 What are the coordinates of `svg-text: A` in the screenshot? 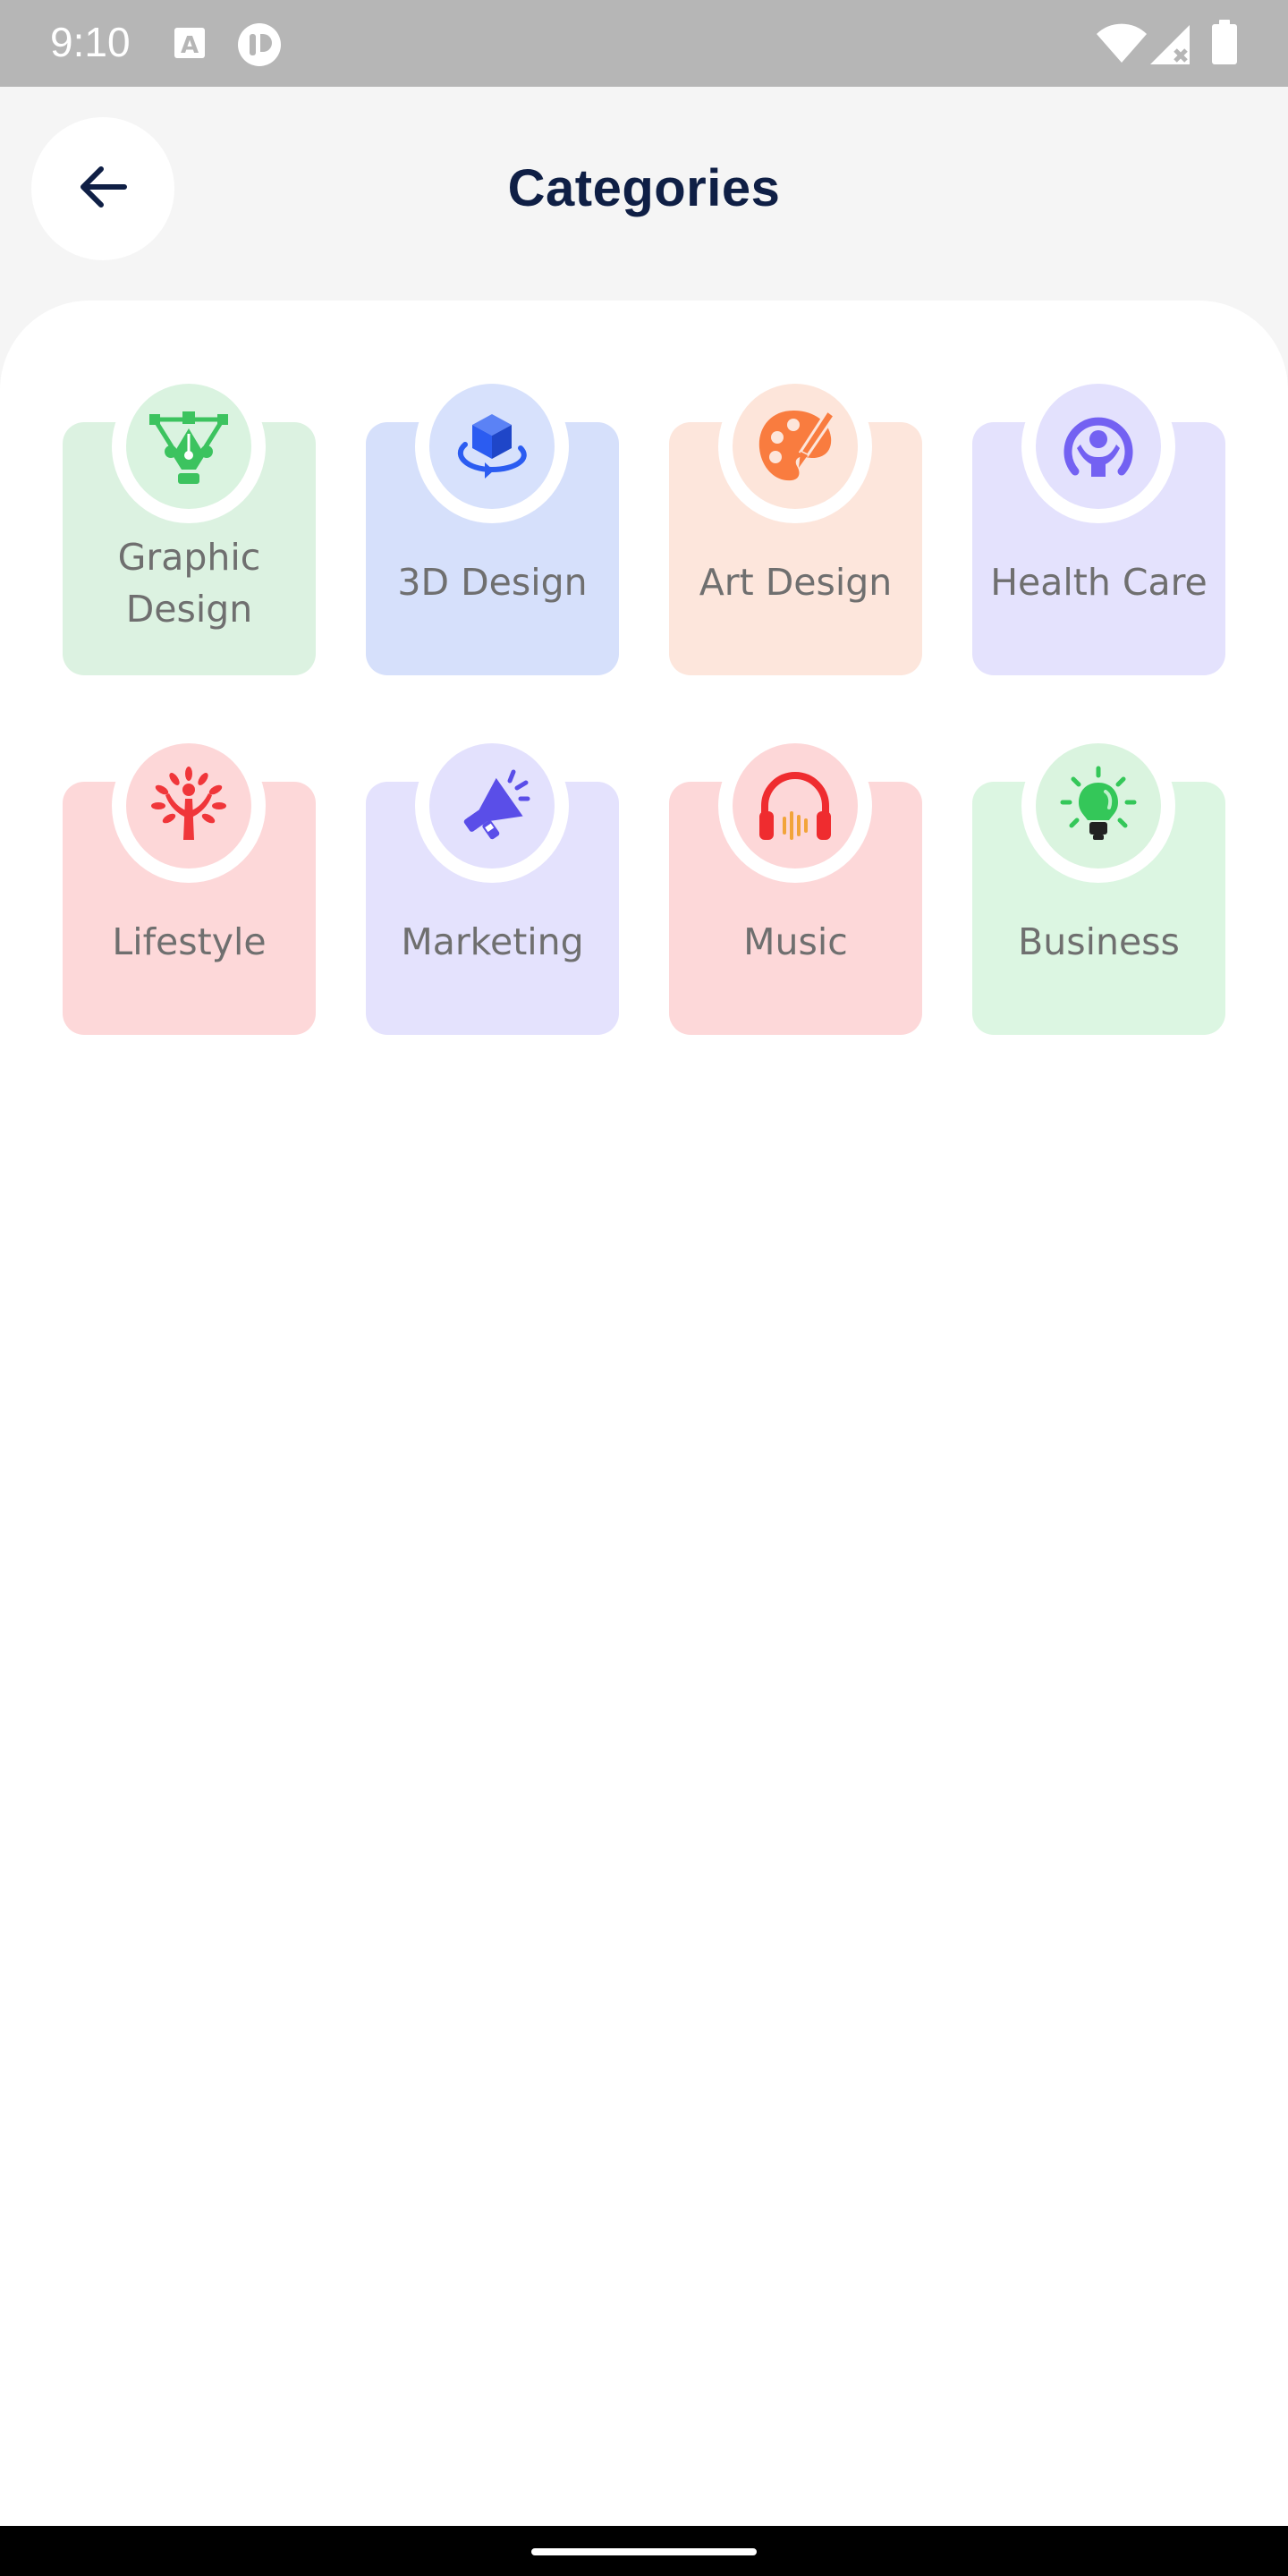 It's located at (190, 45).